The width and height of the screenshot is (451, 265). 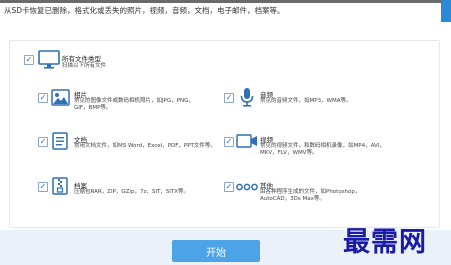 What do you see at coordinates (84, 66) in the screenshot?
I see `all-types-desc: 扫描以下所有文件` at bounding box center [84, 66].